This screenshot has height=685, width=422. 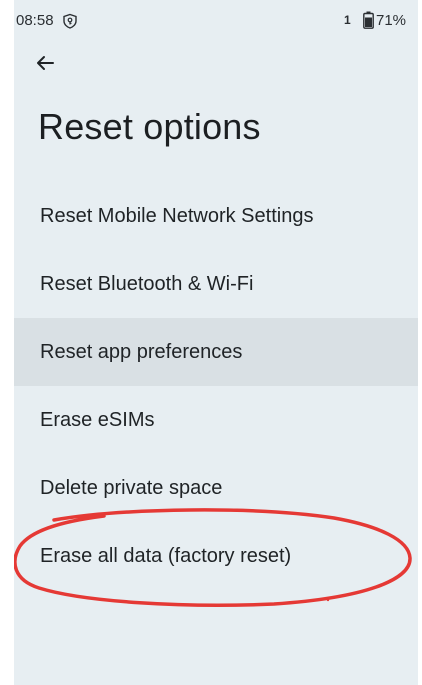 I want to click on option-erase-all-data: Erase all data (factory reset), so click(x=216, y=556).